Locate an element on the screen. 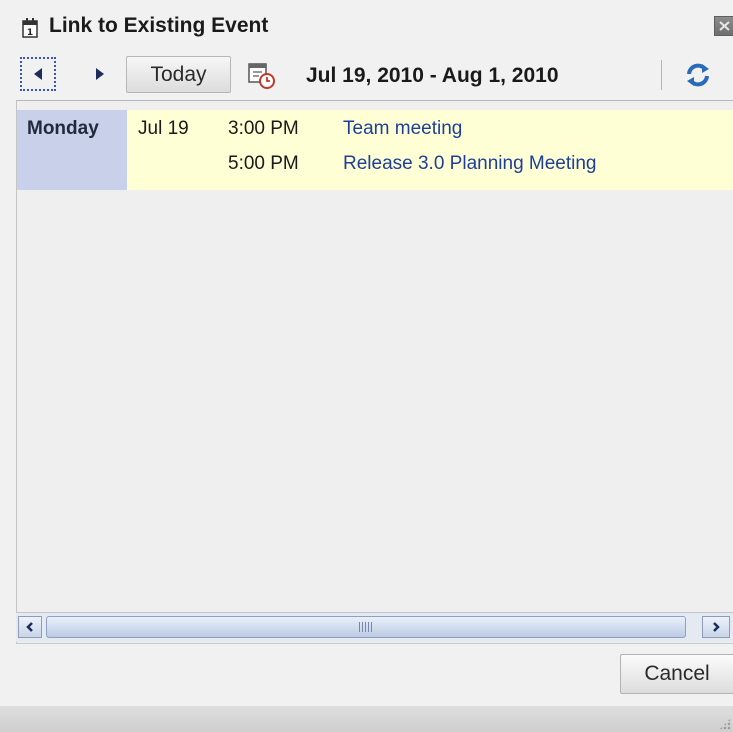  event-link: Release 3.0 Planning Meeting is located at coordinates (470, 164).